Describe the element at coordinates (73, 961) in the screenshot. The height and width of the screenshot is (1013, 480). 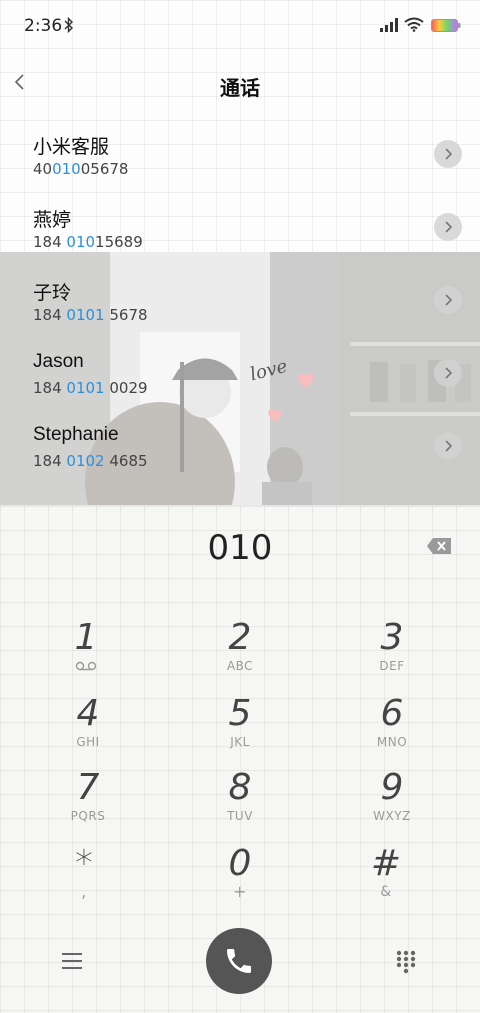
I see `menu-icon` at that location.